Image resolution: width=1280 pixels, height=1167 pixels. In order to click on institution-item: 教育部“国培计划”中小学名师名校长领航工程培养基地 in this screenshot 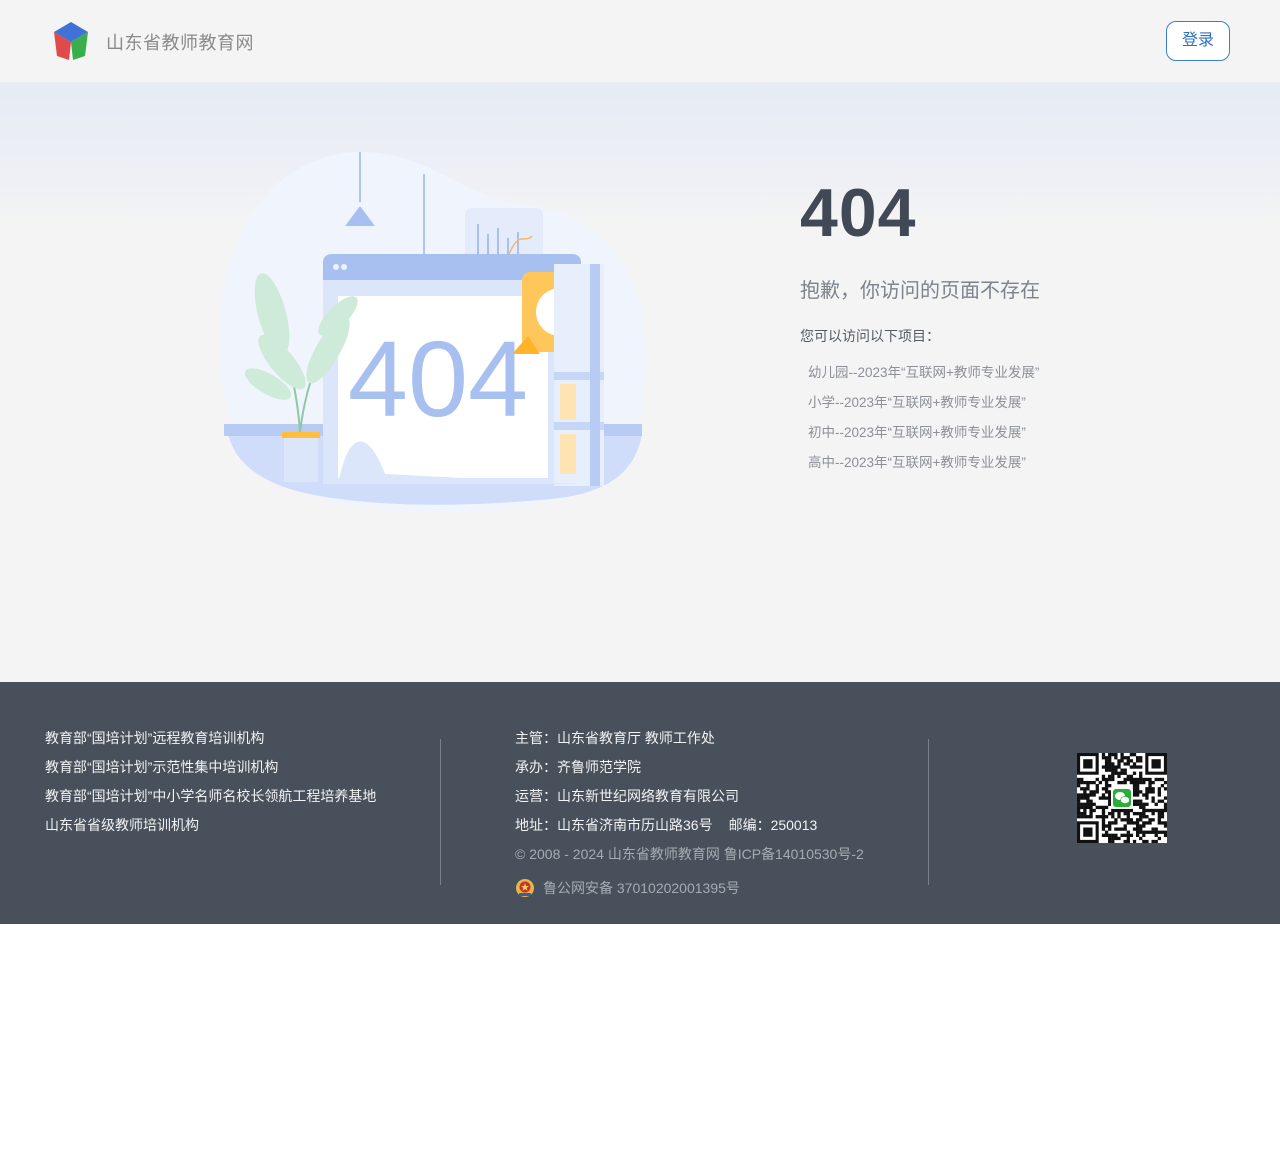, I will do `click(210, 800)`.